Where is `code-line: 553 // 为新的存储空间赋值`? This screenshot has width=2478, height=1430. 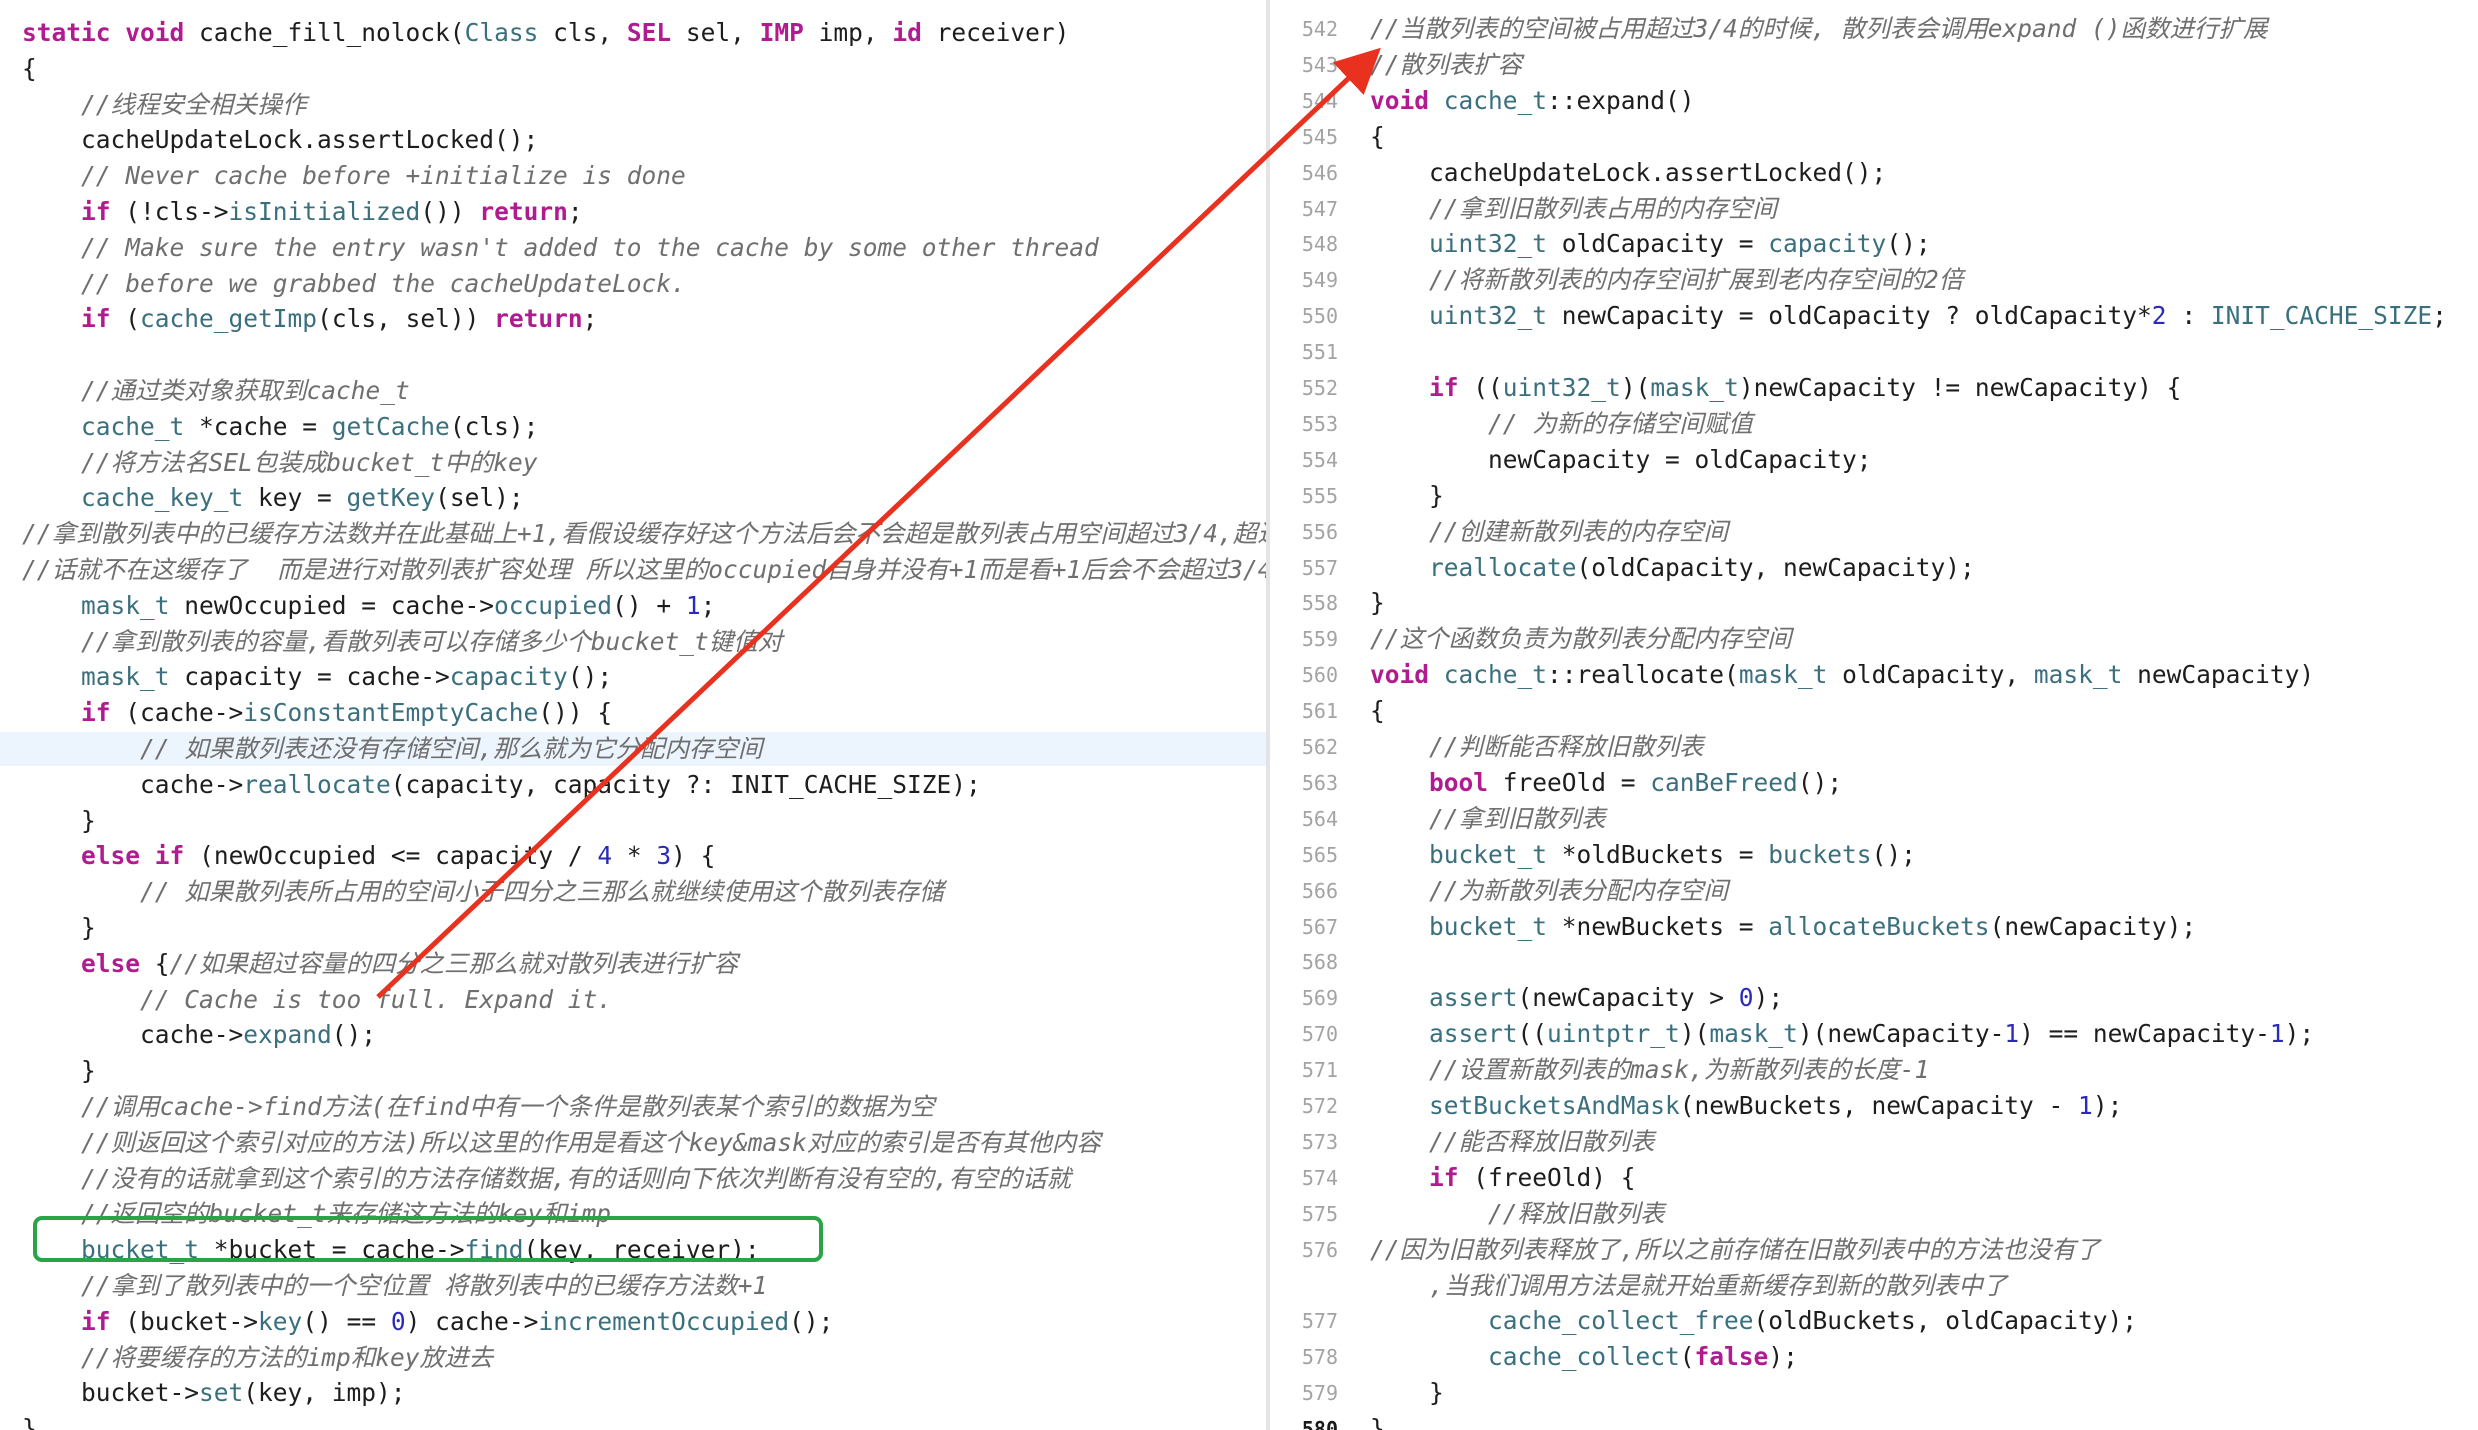
code-line: 553 // 为新的存储空间赋值 is located at coordinates (1874, 424).